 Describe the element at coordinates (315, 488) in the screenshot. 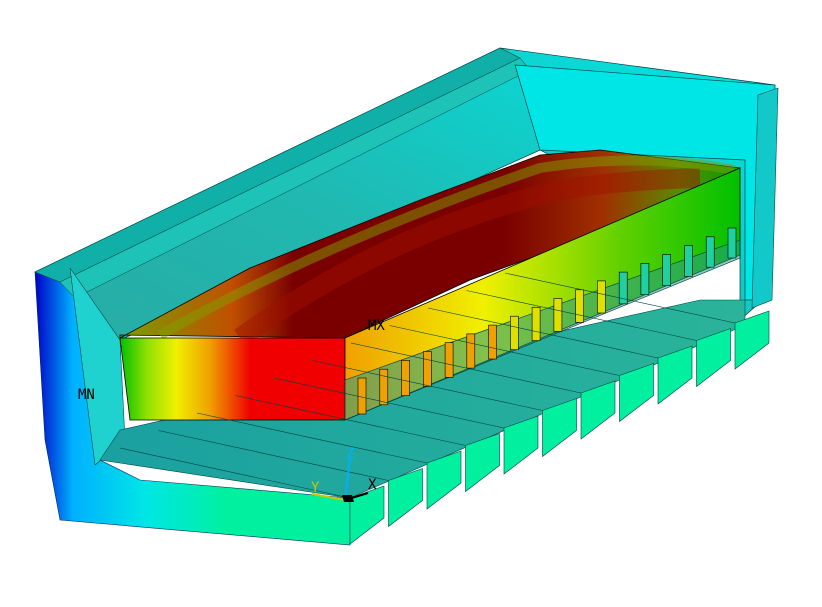

I see `triad-y-label: Y` at that location.